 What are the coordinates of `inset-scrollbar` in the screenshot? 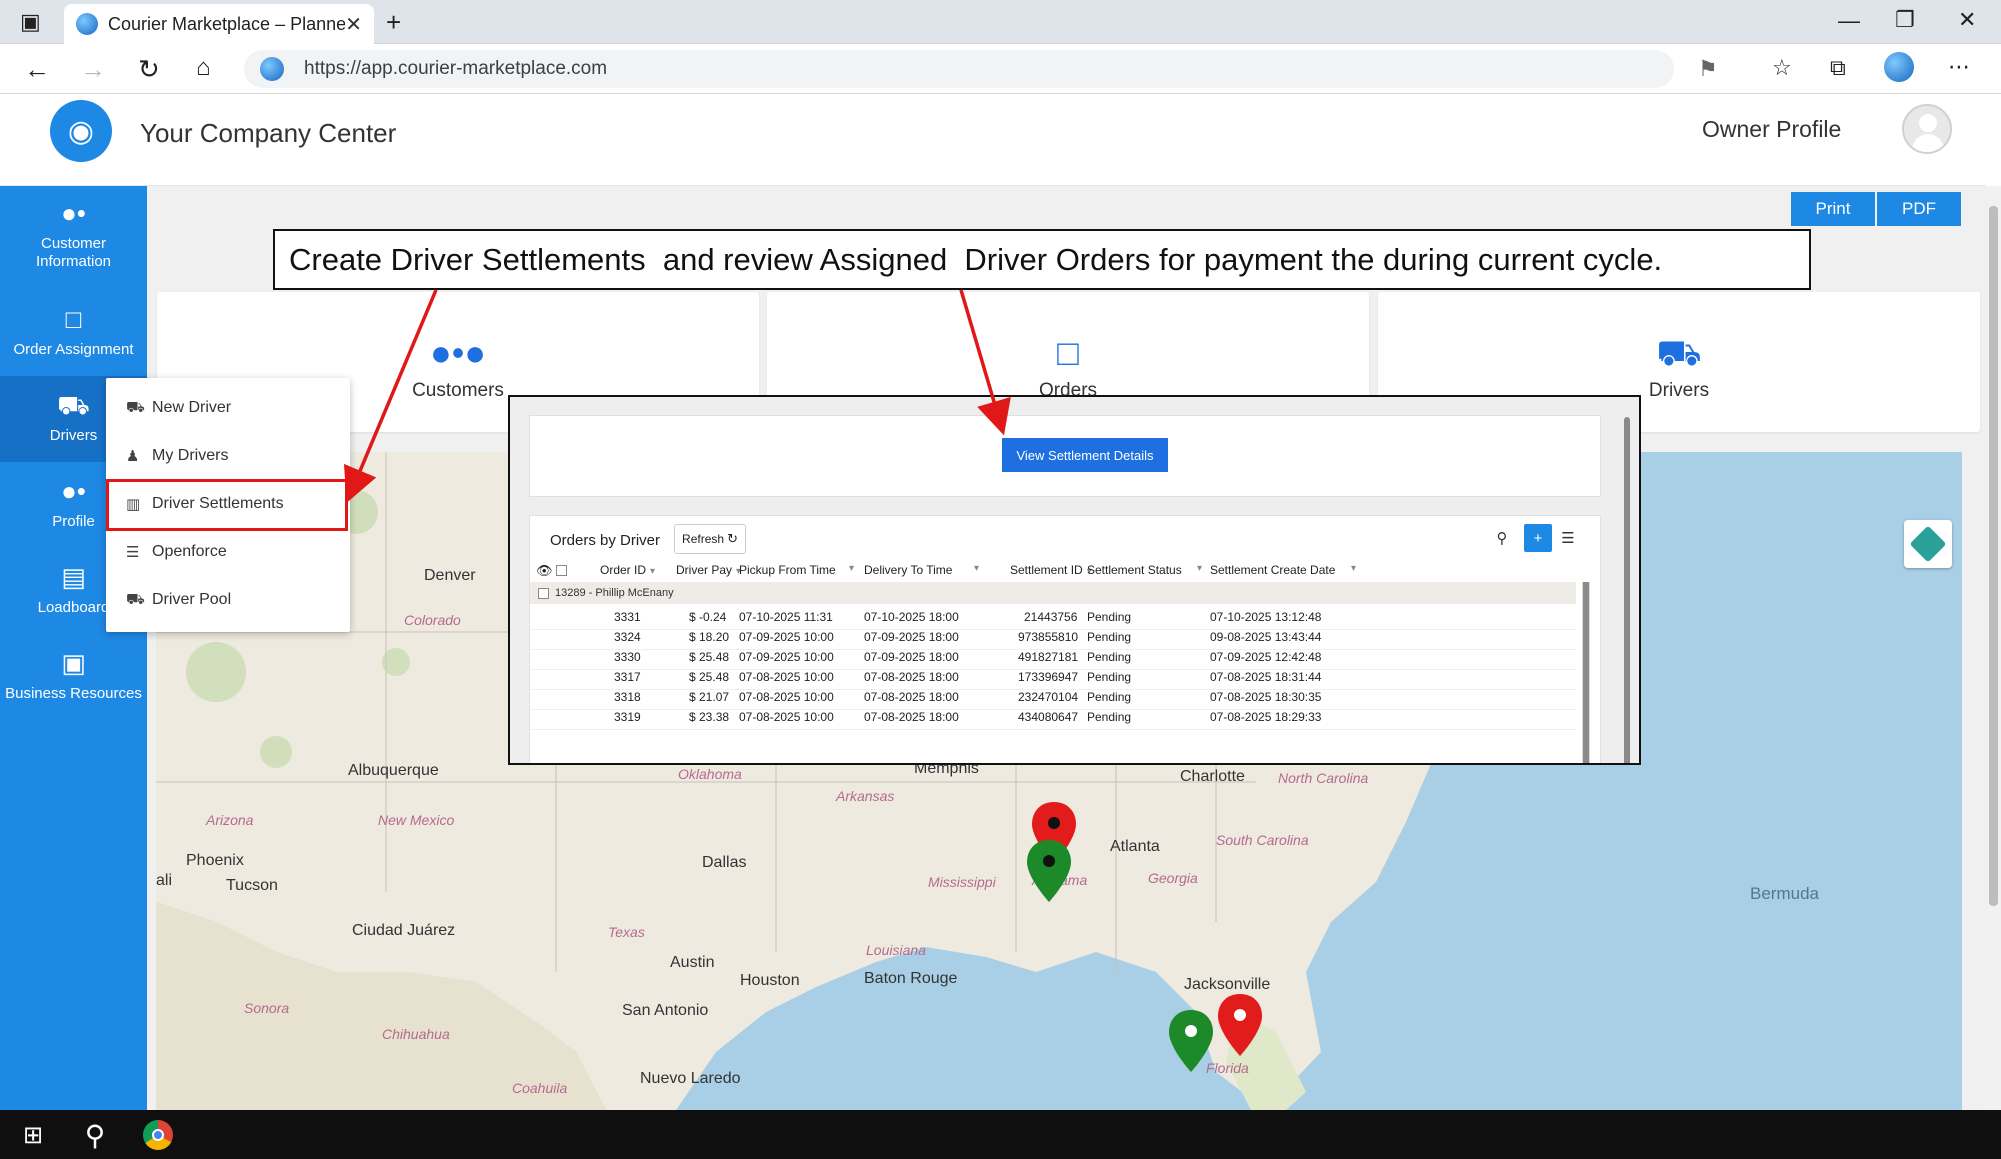 It's located at (1627, 583).